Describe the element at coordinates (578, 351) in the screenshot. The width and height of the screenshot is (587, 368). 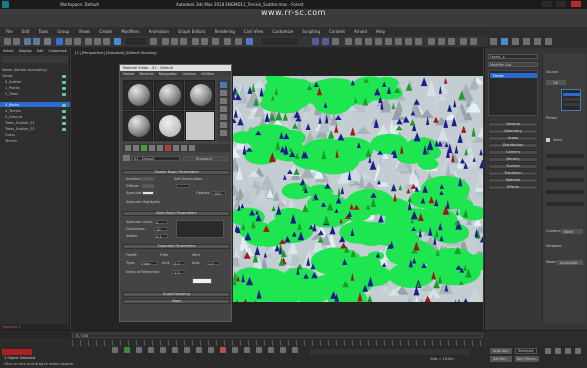
I see `time-config-icon` at that location.